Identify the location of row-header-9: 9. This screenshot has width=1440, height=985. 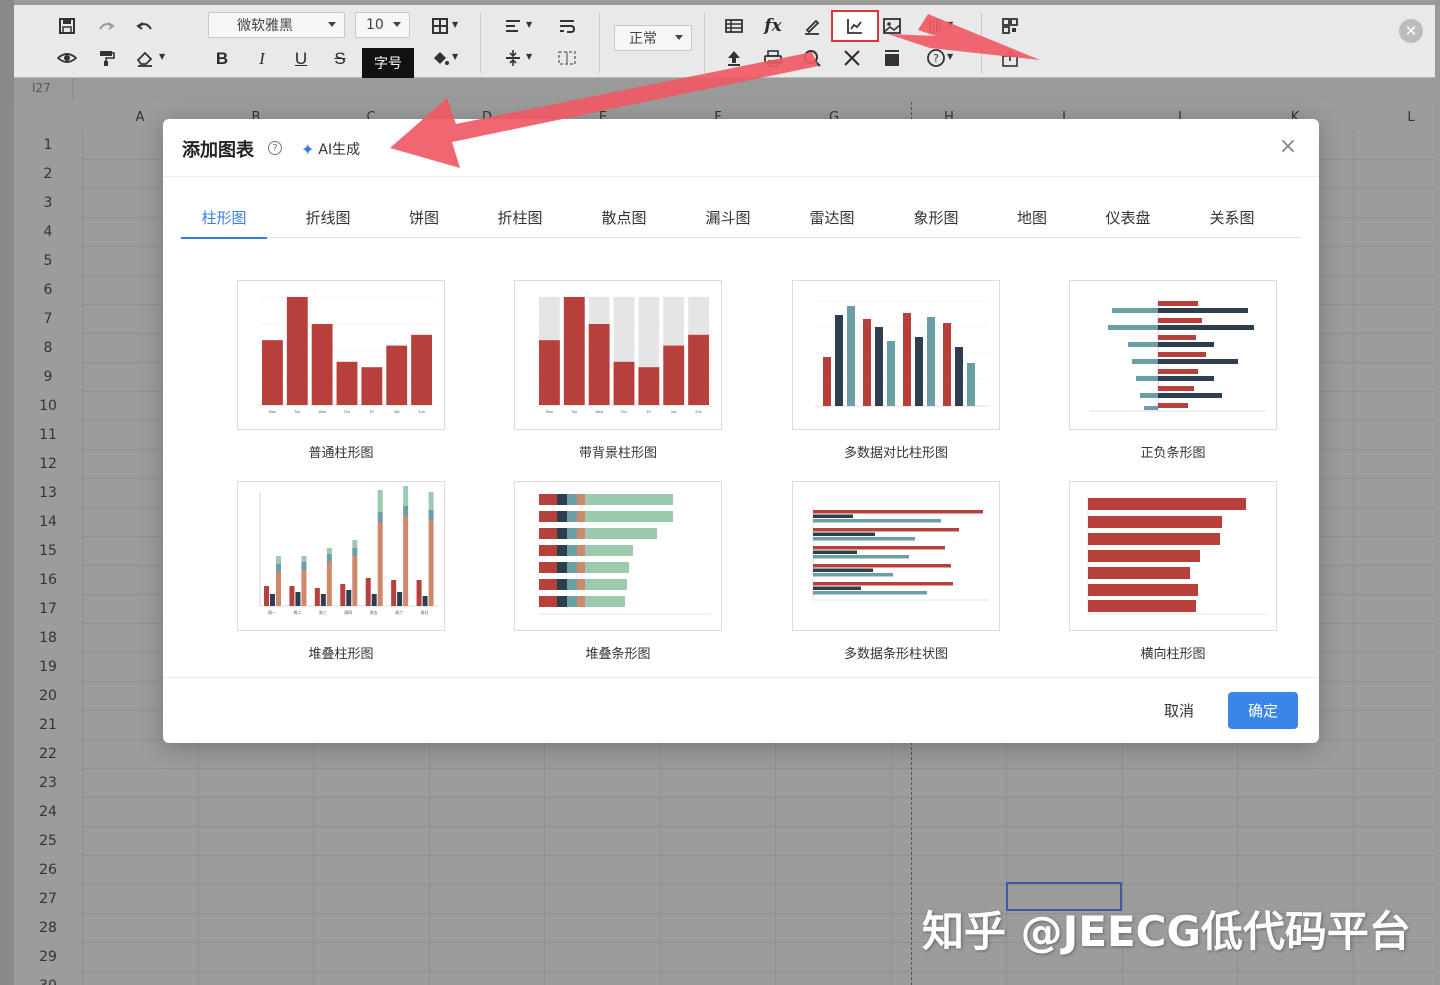
(48, 377).